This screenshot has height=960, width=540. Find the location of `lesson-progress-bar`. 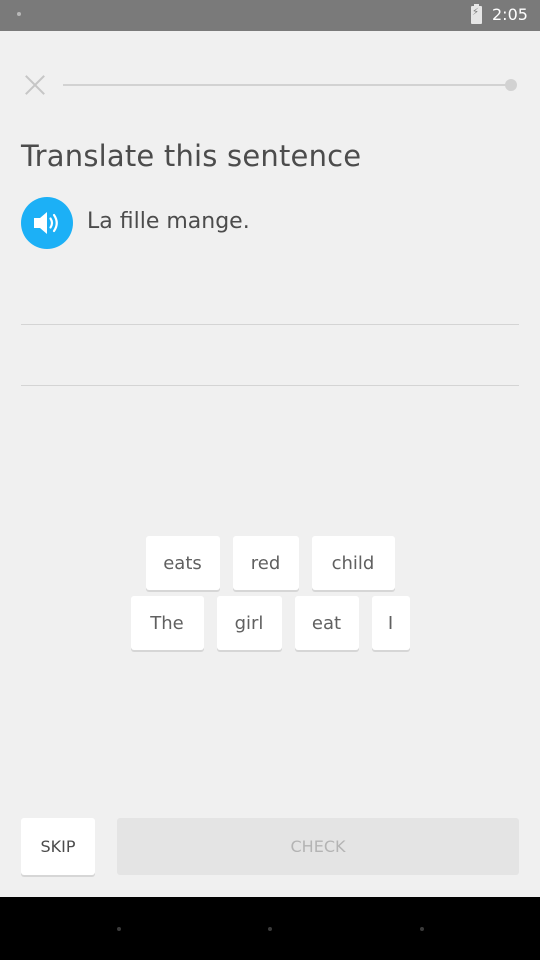

lesson-progress-bar is located at coordinates (287, 85).